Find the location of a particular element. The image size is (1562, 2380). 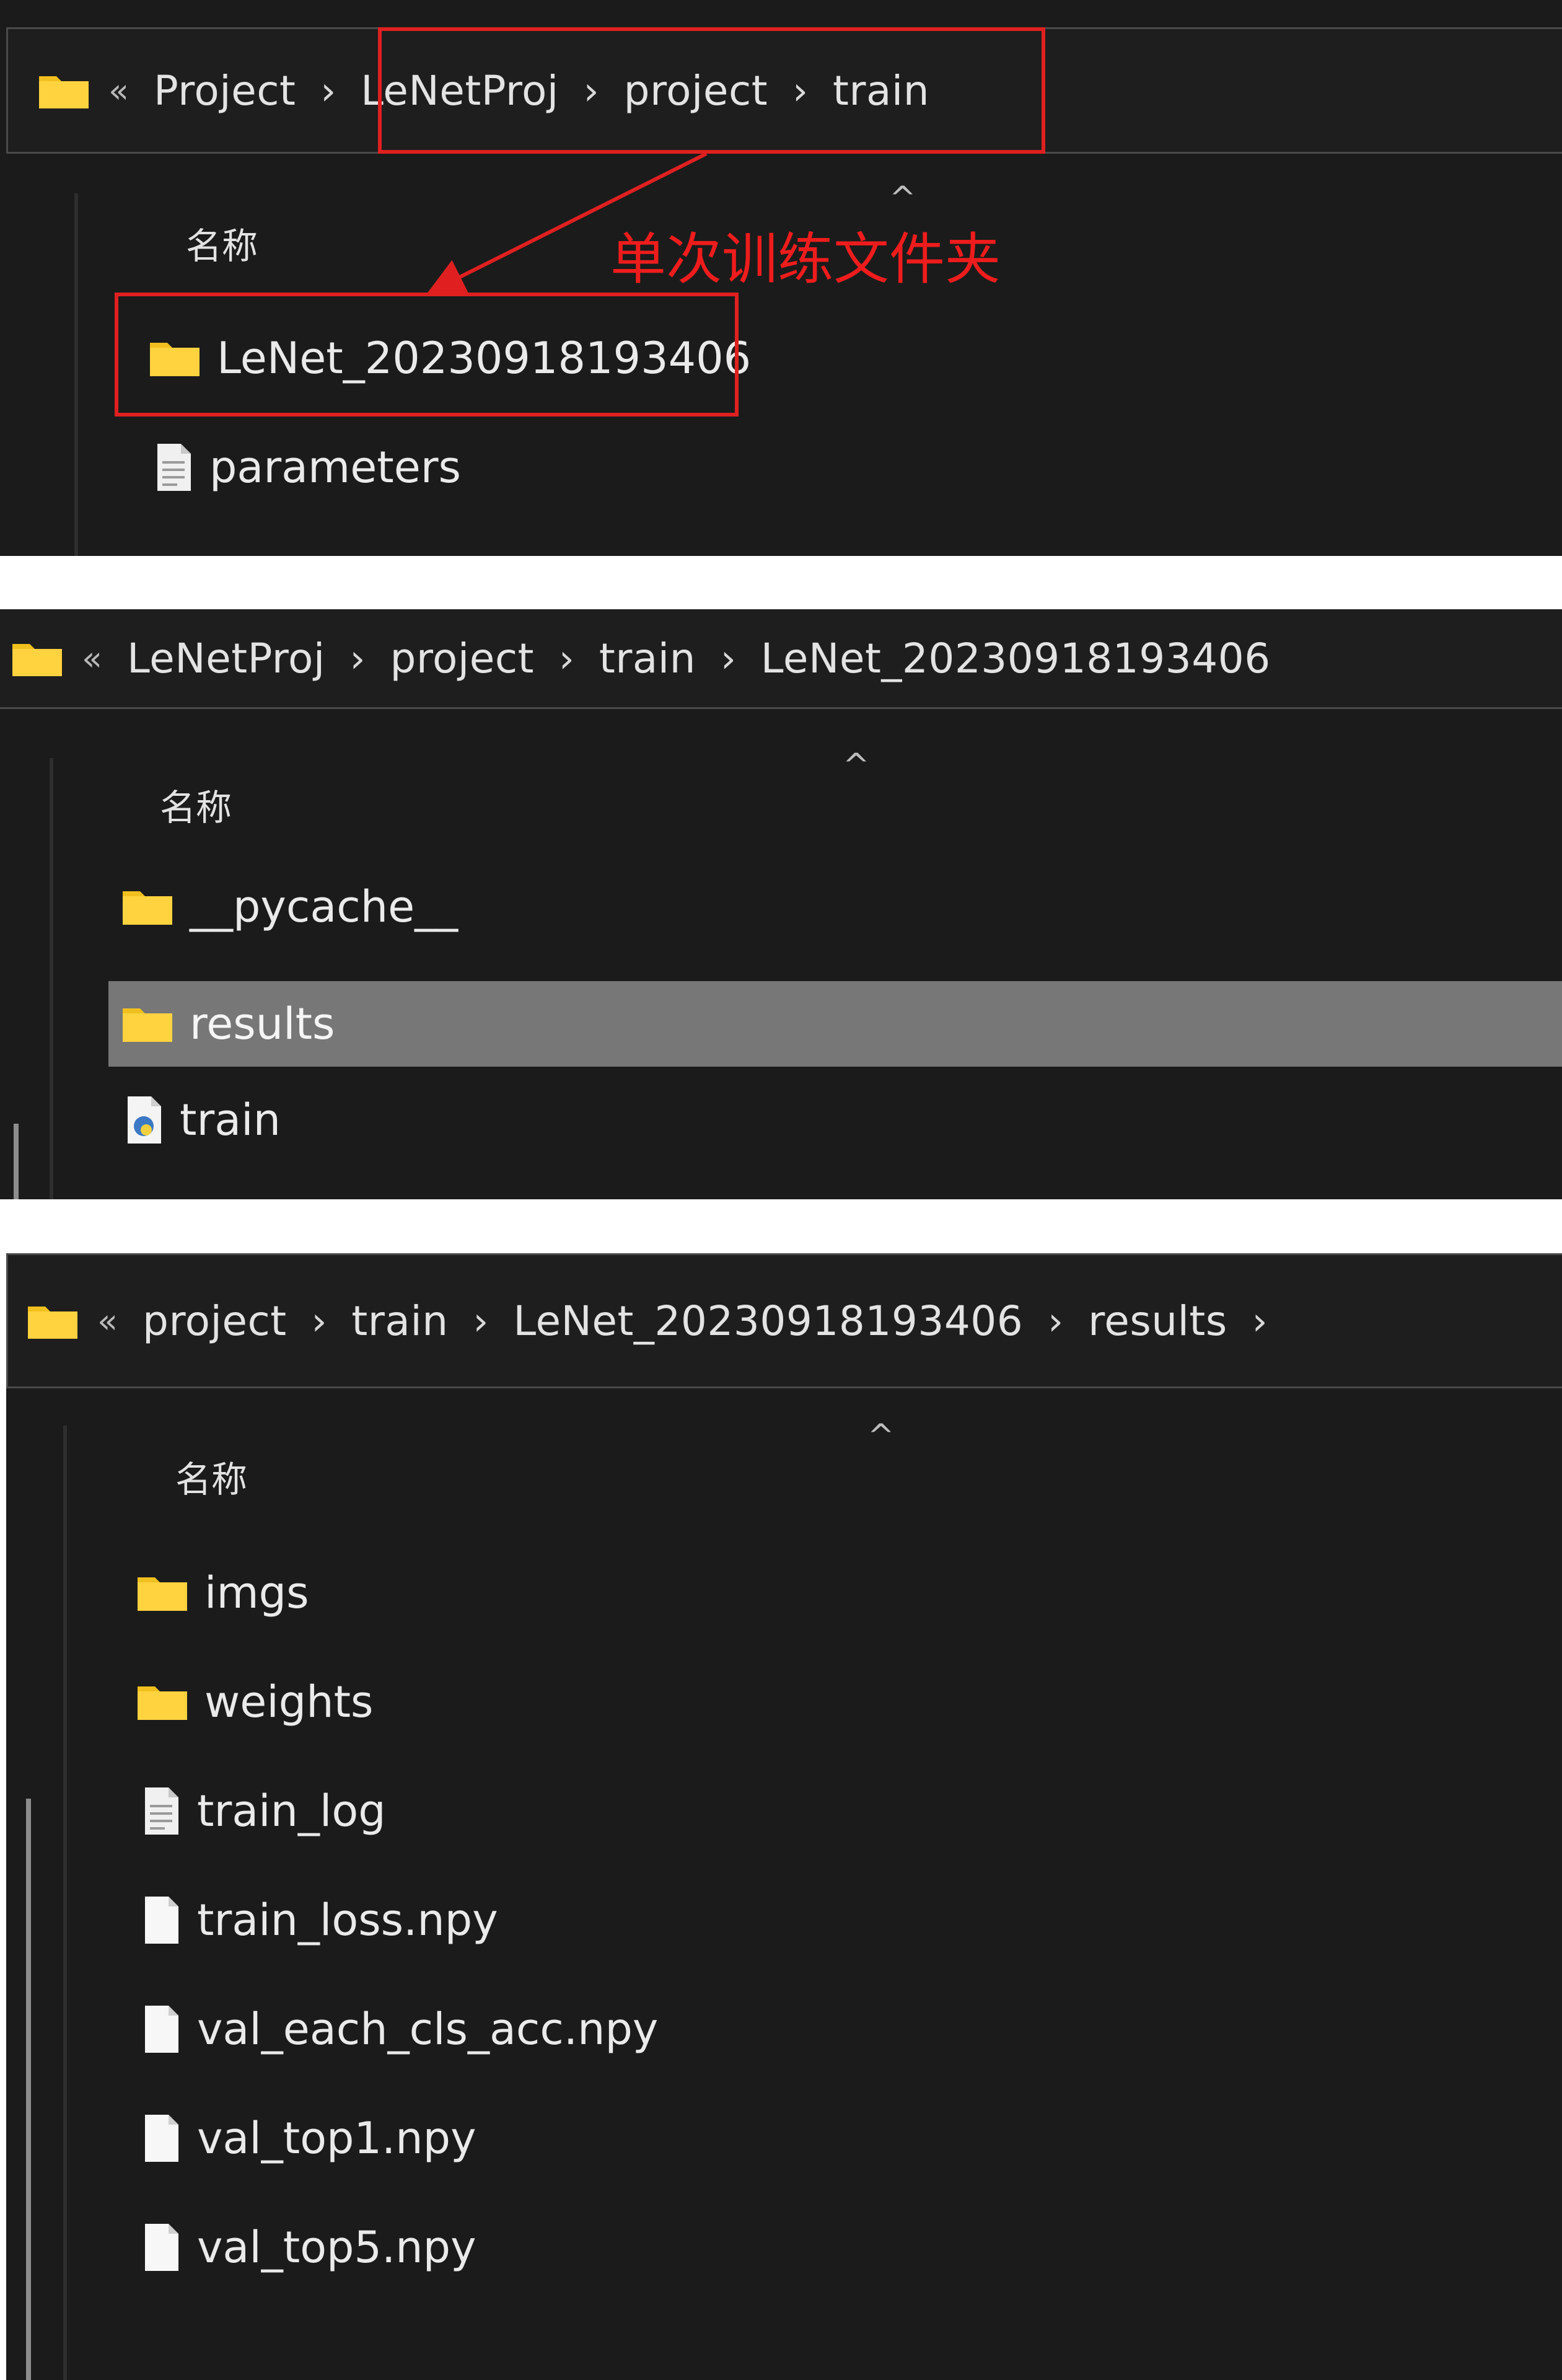

list-item-selected: results is located at coordinates (835, 1024).